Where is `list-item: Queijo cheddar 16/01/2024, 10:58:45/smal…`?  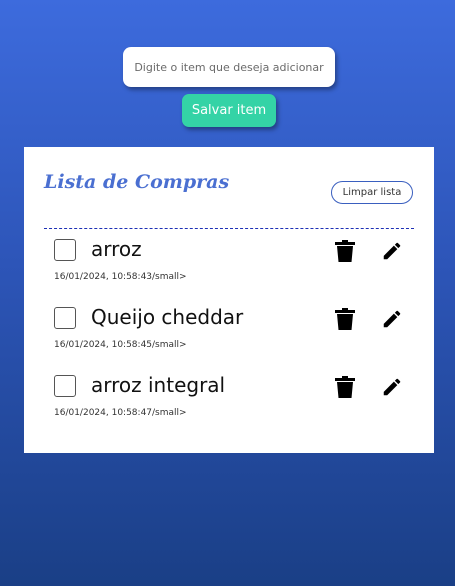
list-item: Queijo cheddar 16/01/2024, 10:58:45/smal… is located at coordinates (229, 331).